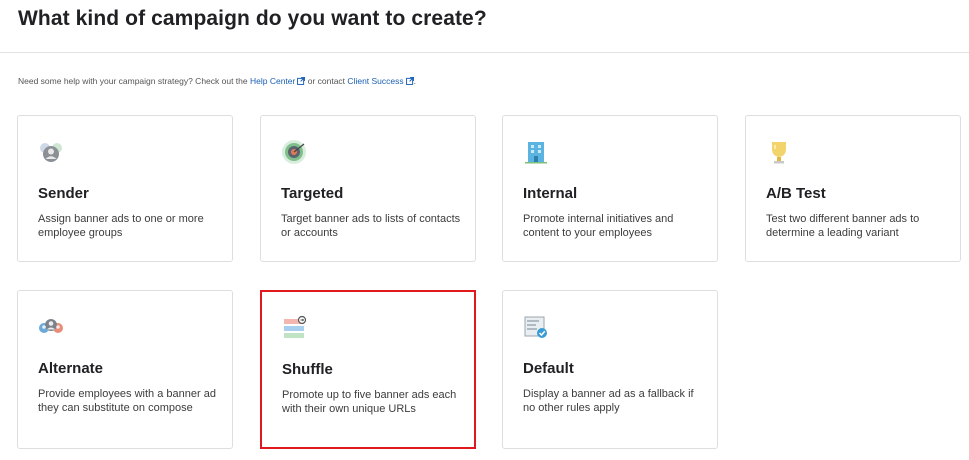 The height and width of the screenshot is (460, 969). I want to click on client-success-link: Client Success, so click(380, 81).